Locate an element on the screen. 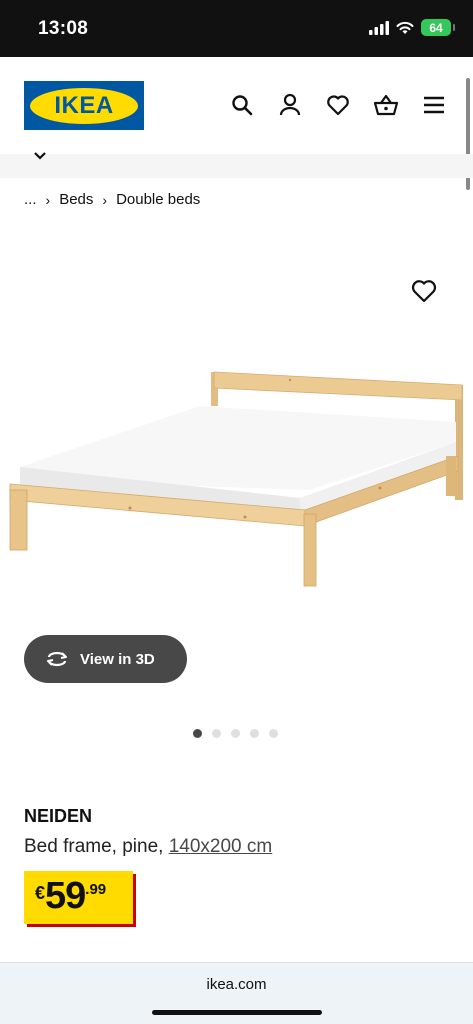 The width and height of the screenshot is (473, 1024). menu-button is located at coordinates (434, 105).